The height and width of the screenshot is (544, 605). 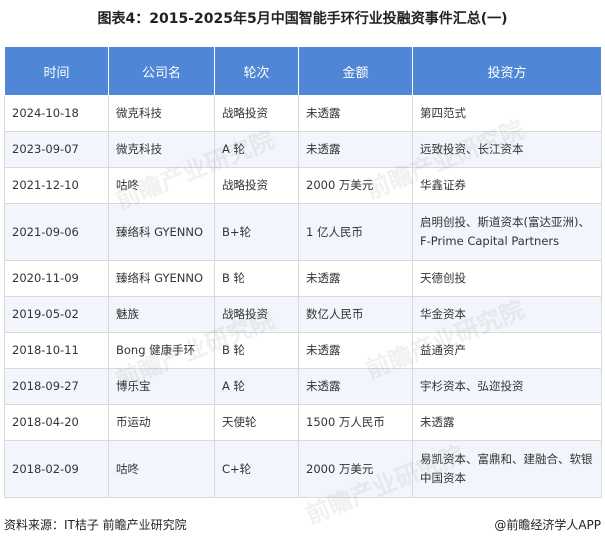 I want to click on table-row: 2021-12-10 咕咚 战略投资 2000 万美元 华鑫证券, so click(x=303, y=185).